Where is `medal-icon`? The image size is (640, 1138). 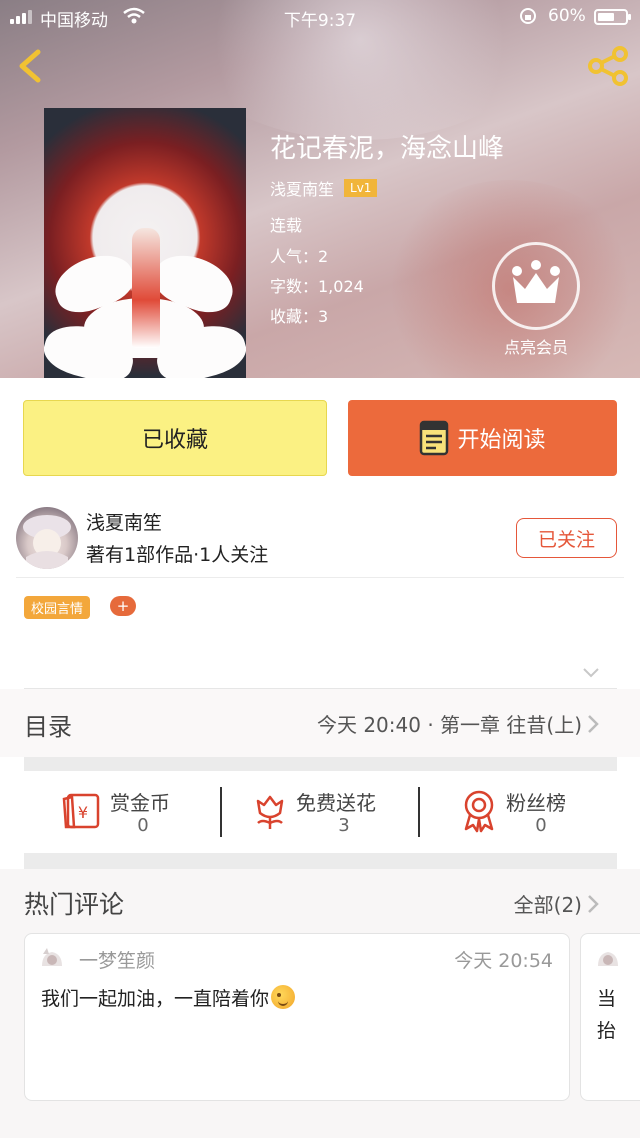 medal-icon is located at coordinates (479, 811).